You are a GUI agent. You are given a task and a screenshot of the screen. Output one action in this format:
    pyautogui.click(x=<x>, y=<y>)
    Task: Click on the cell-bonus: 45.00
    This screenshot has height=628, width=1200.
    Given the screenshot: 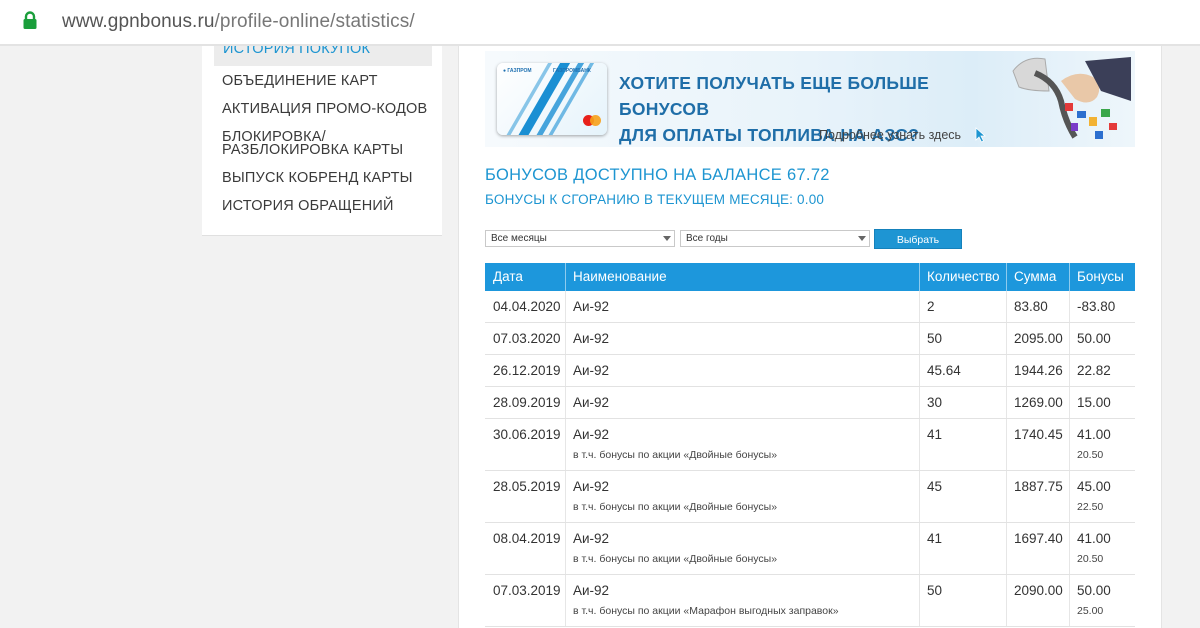 What is the action you would take?
    pyautogui.click(x=1094, y=486)
    